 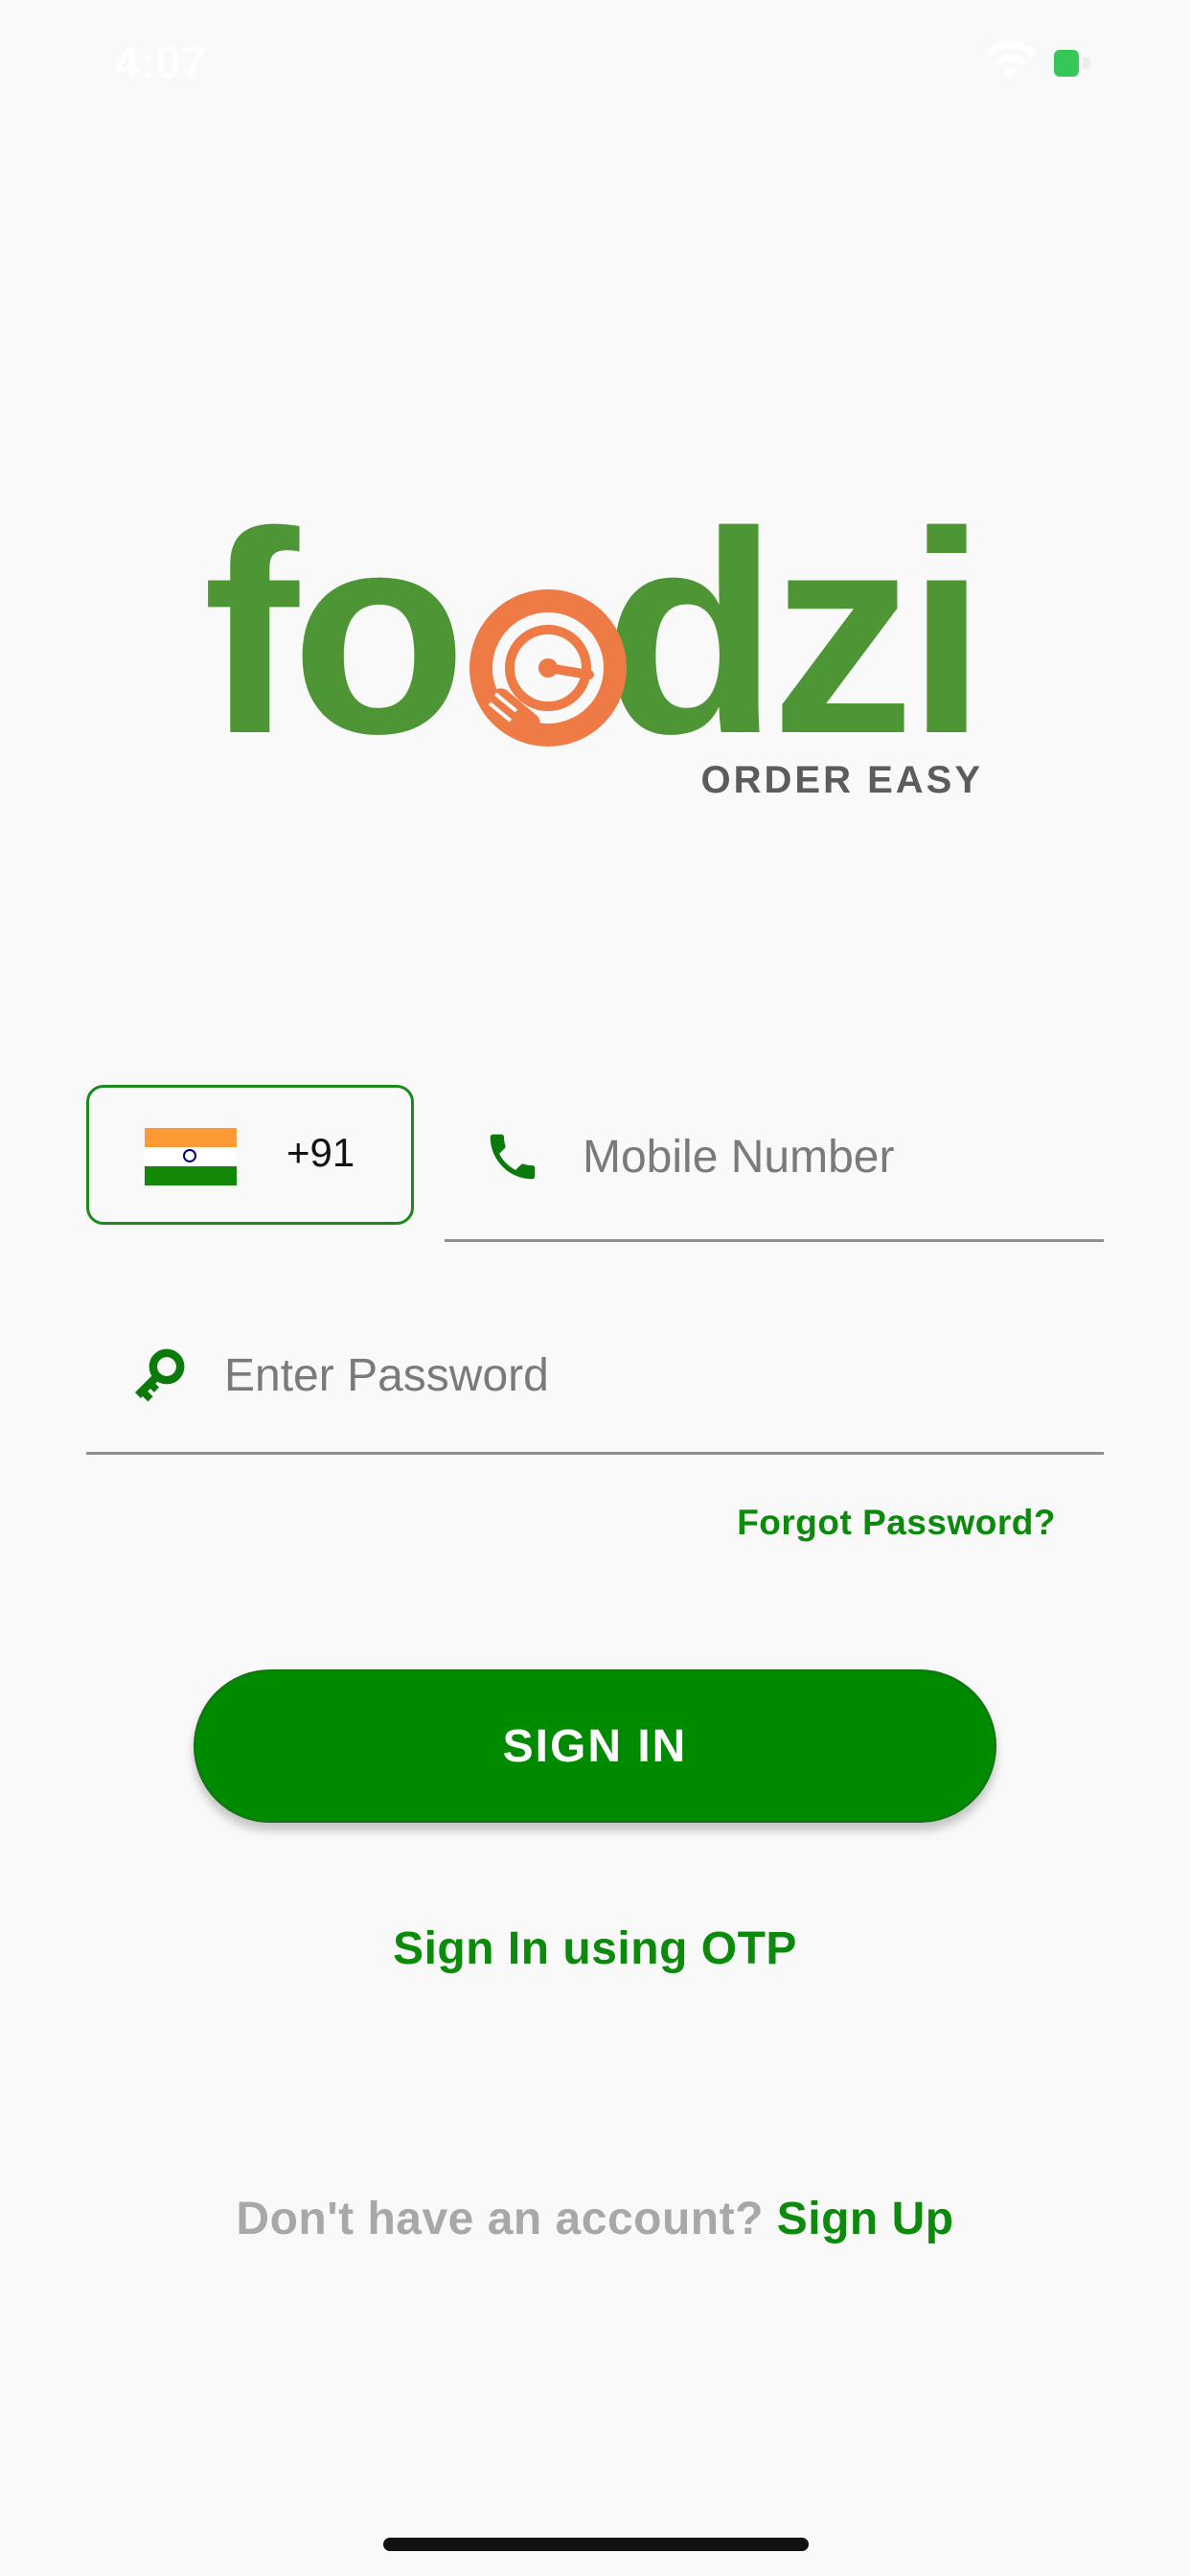 I want to click on country-code-selector: +91, so click(x=250, y=1155).